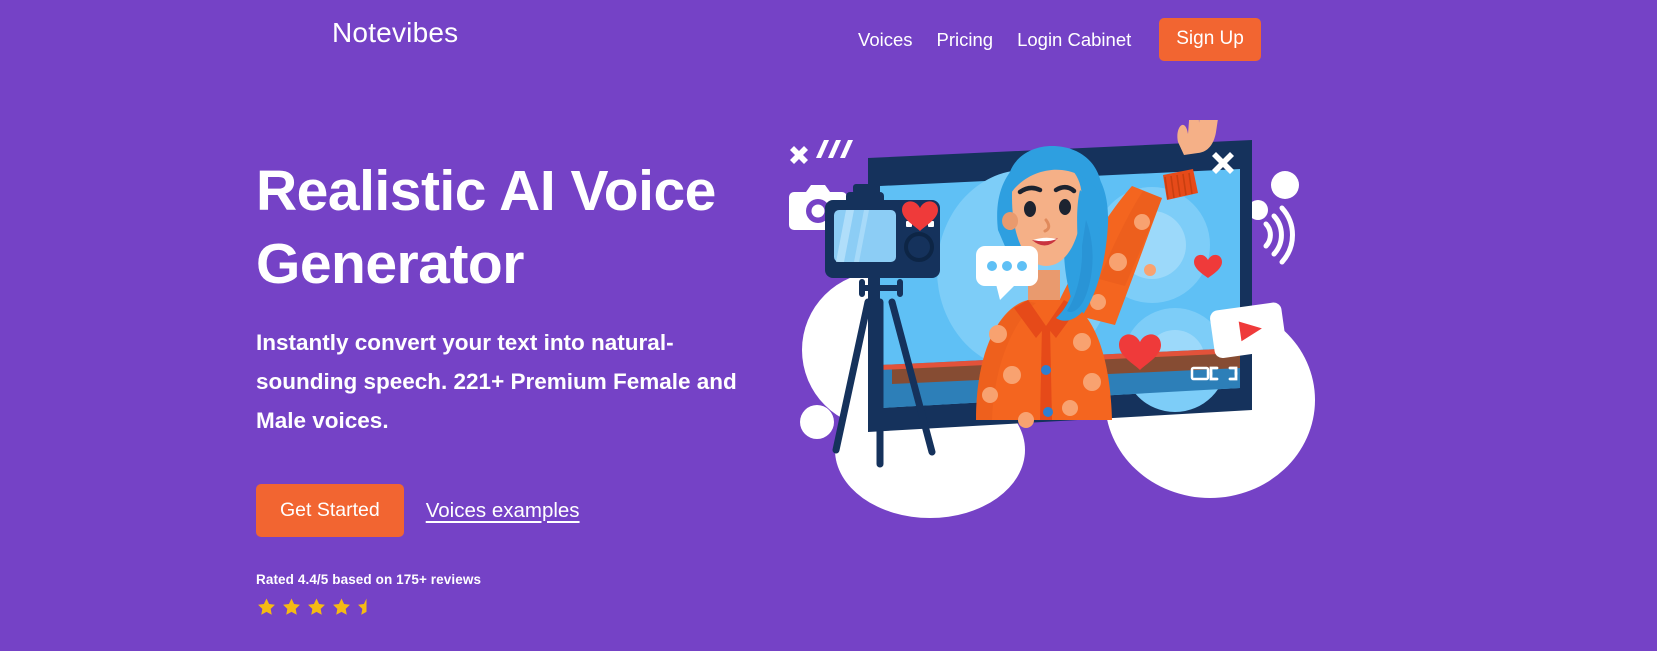 This screenshot has width=1657, height=651. What do you see at coordinates (395, 33) in the screenshot?
I see `brand-logo: Notevibes` at bounding box center [395, 33].